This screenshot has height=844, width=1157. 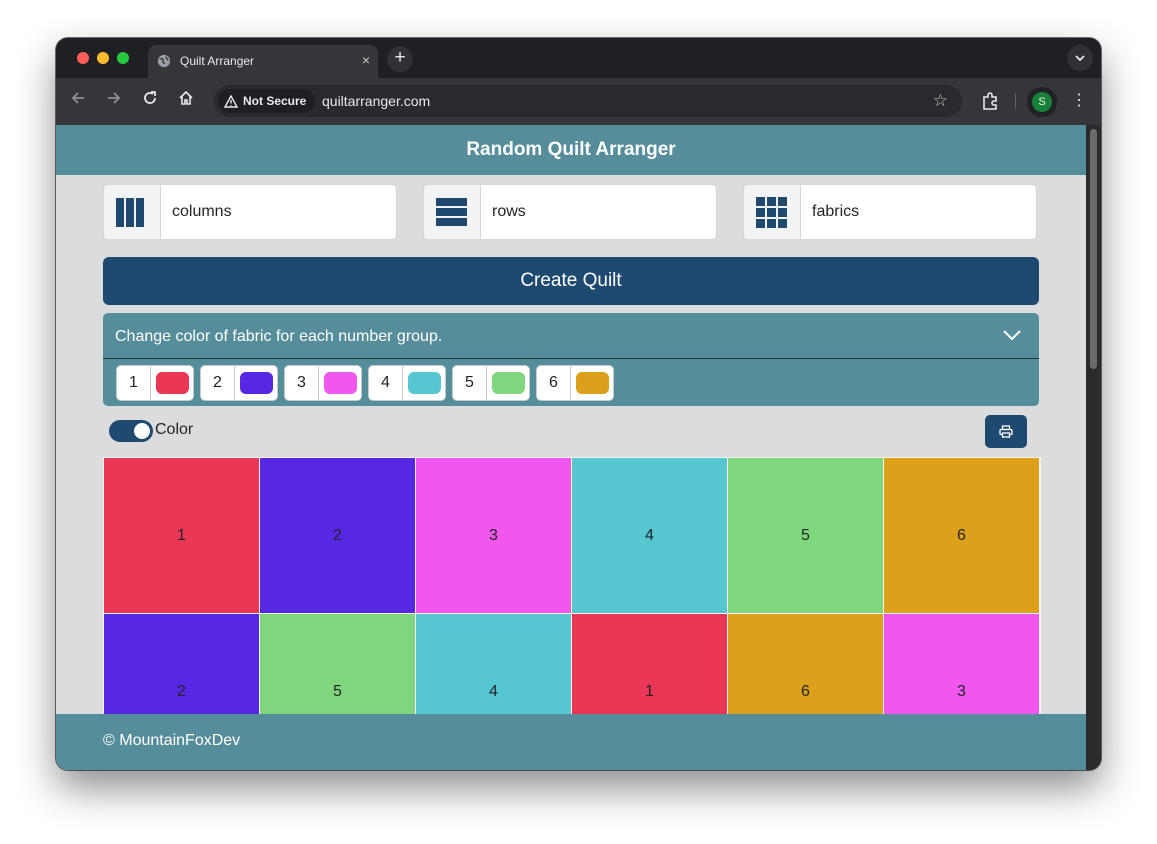 I want to click on columns-input: columns, so click(x=202, y=212).